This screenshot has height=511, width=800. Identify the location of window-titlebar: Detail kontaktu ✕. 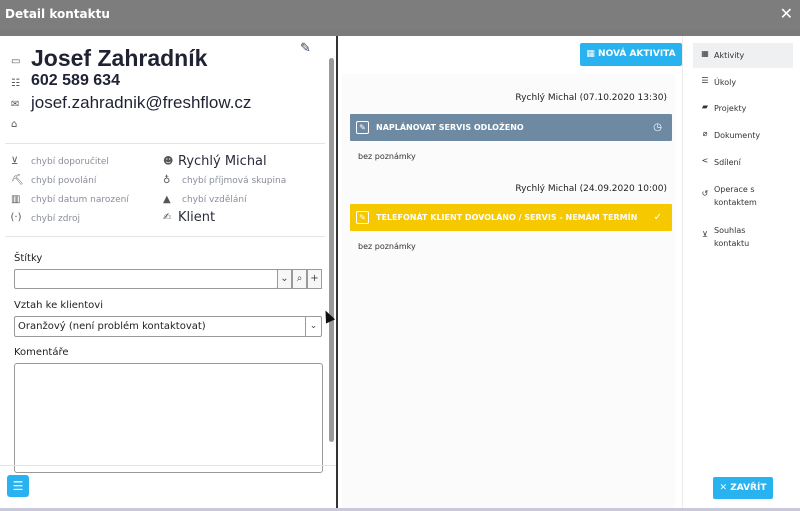
(400, 15).